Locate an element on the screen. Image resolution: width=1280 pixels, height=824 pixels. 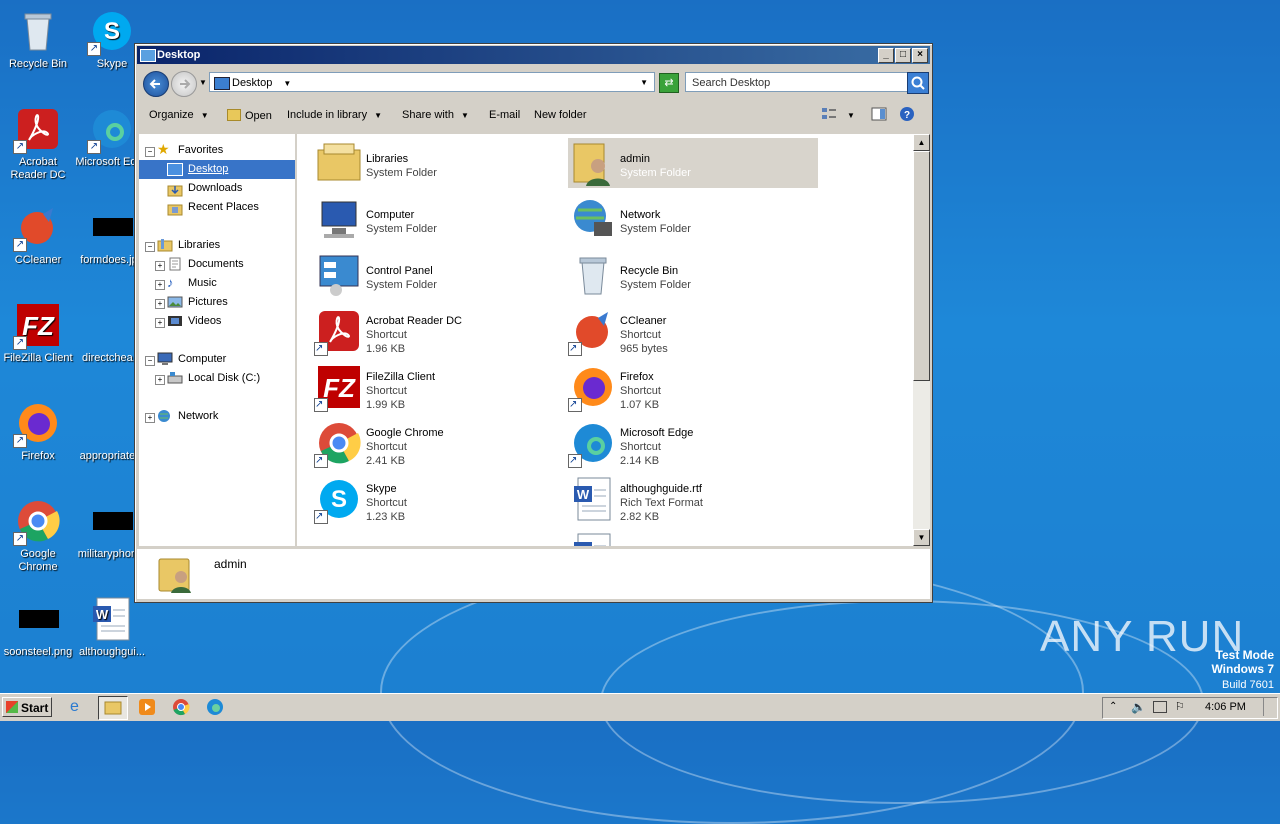
desktop-icon-label: Google Chrome is located at coordinates (38, 560).